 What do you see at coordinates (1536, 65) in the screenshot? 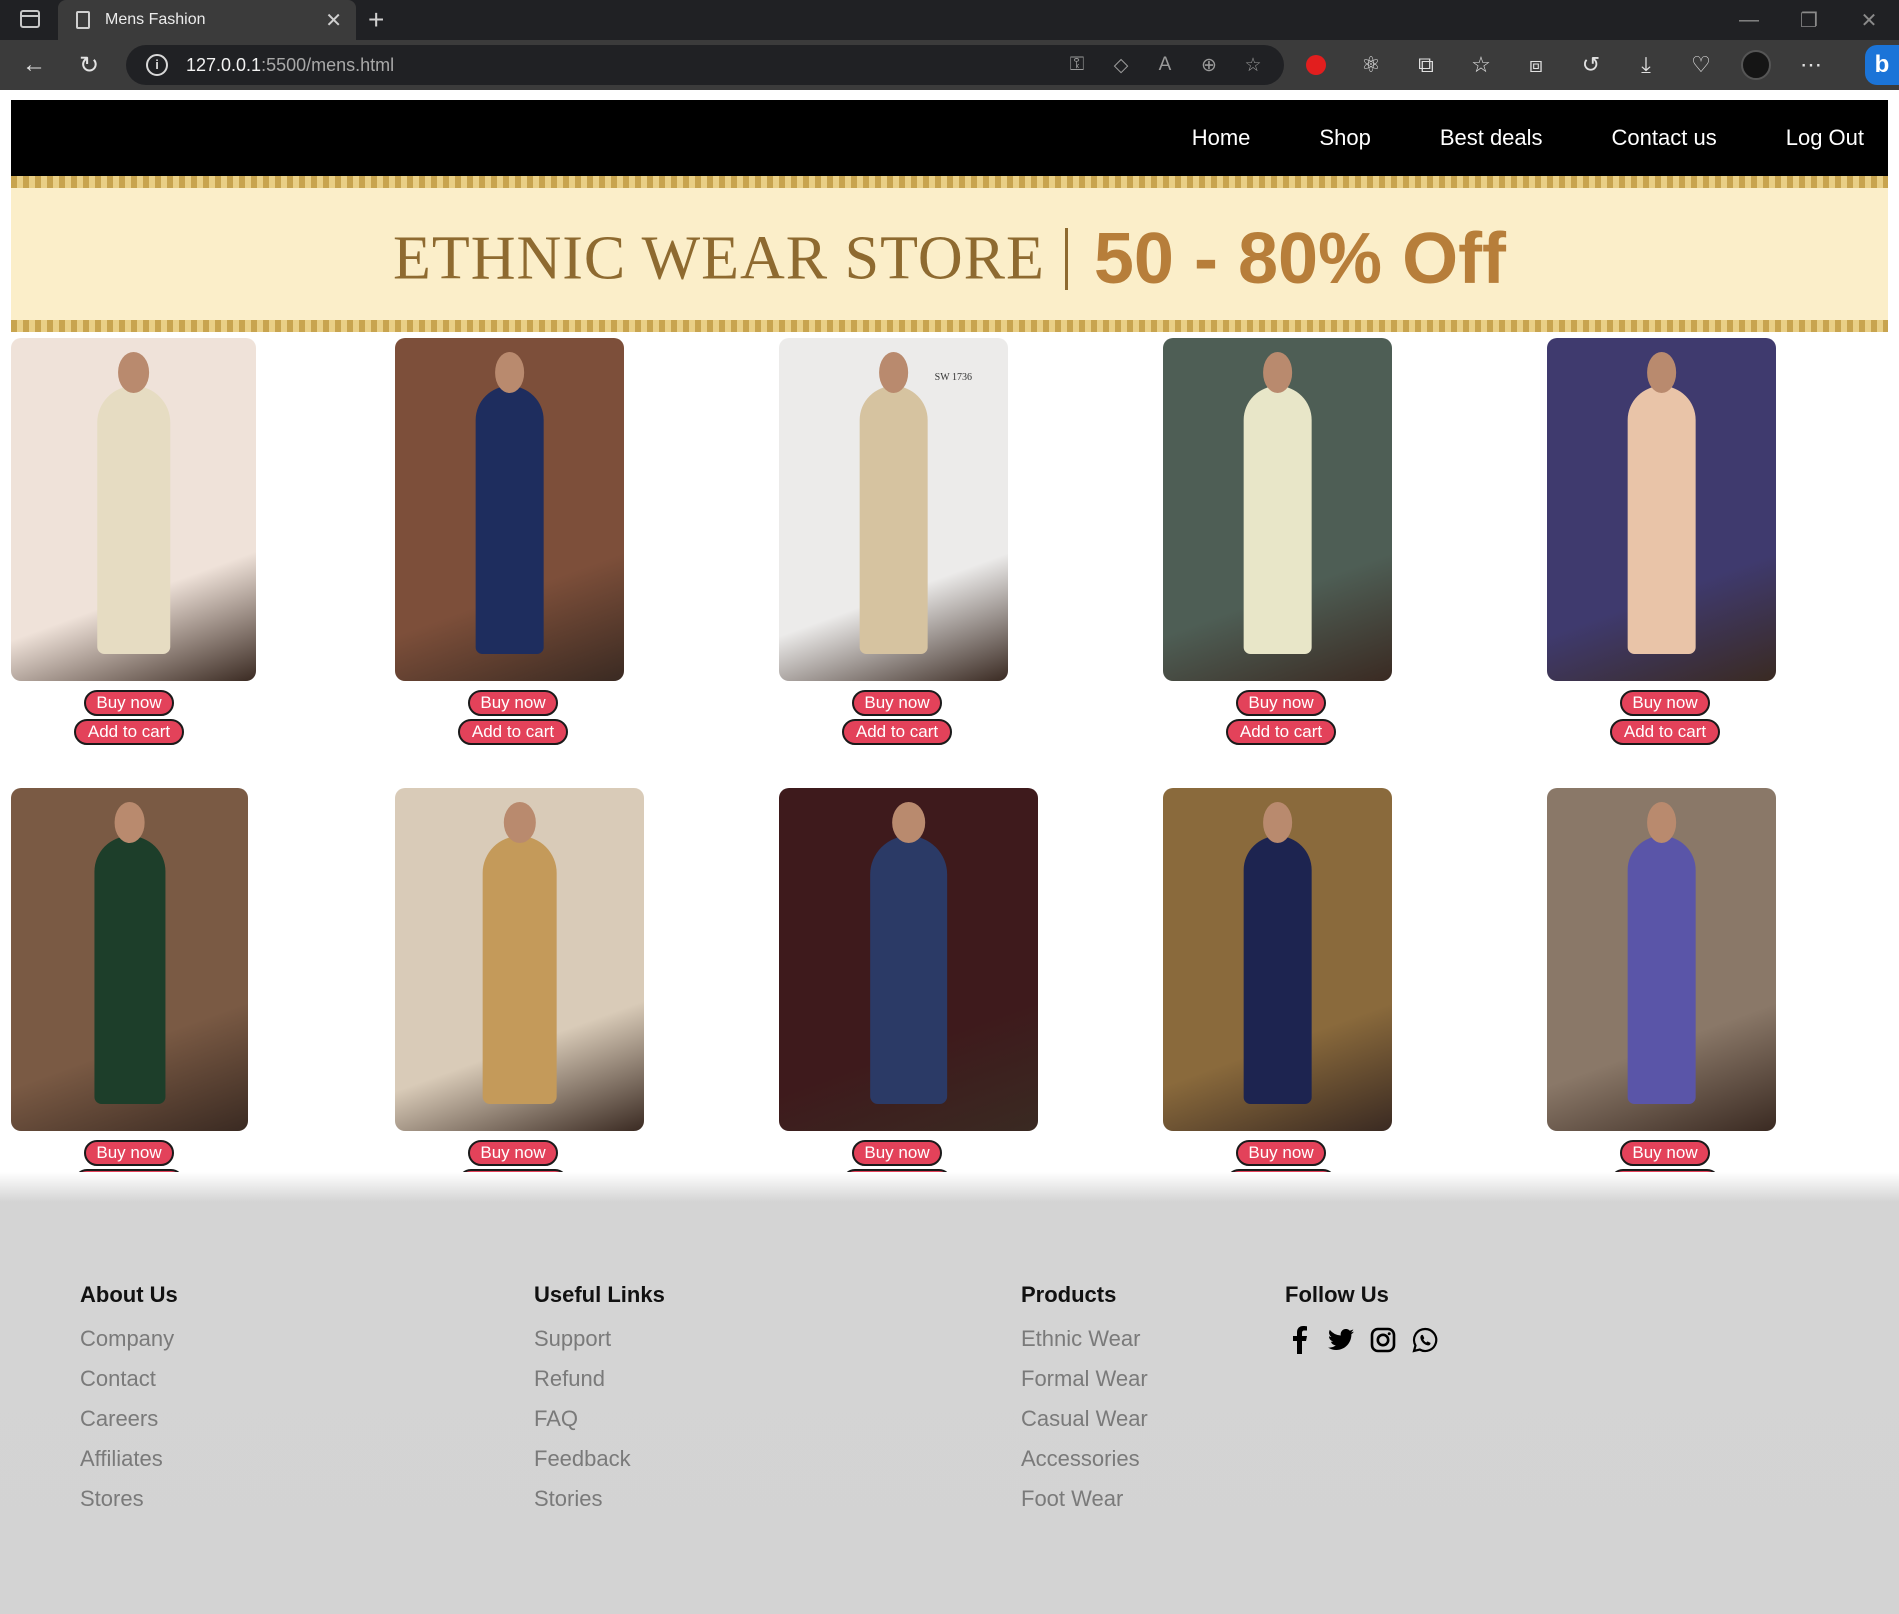
I see `collections-icon: ⧈` at bounding box center [1536, 65].